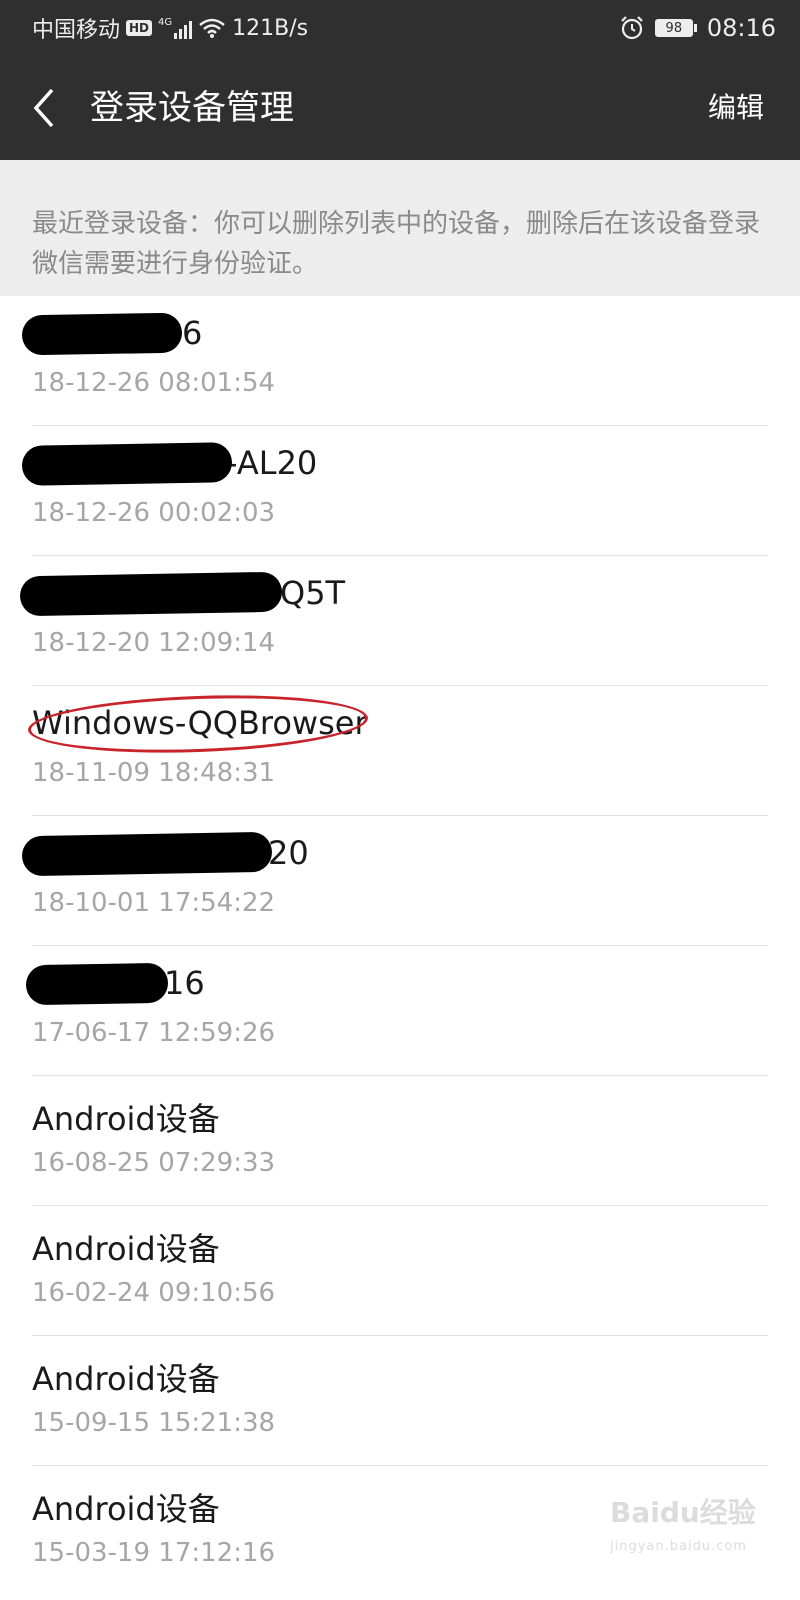 This screenshot has width=800, height=1600. What do you see at coordinates (400, 1141) in the screenshot?
I see `device-item: Android设备 16-08-25 07:29:33` at bounding box center [400, 1141].